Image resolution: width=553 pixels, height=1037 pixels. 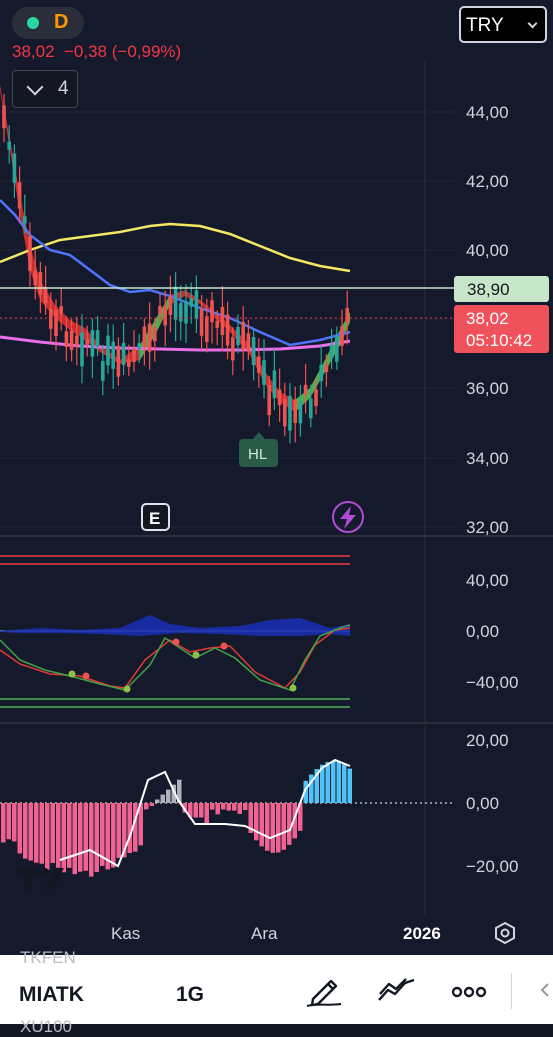 I want to click on time-axis-label: 2026, so click(x=422, y=933).